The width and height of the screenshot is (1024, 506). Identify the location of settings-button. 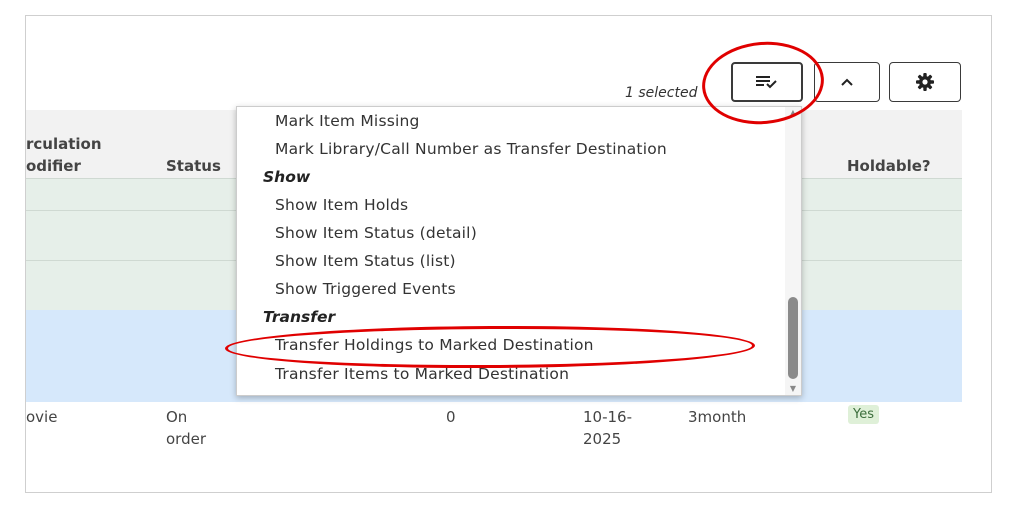
(925, 82).